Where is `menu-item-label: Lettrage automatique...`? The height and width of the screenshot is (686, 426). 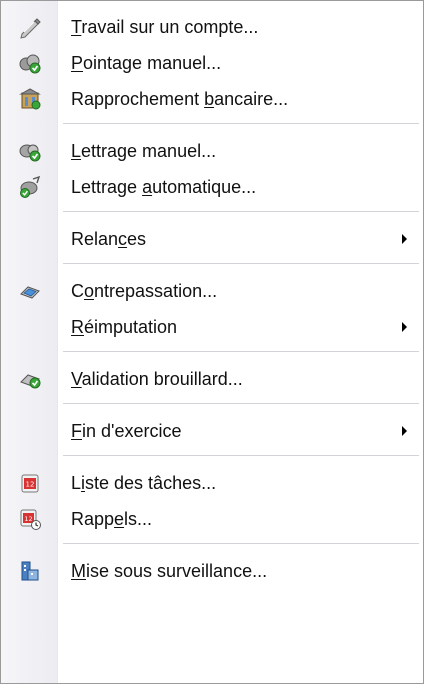 menu-item-label: Lettrage automatique... is located at coordinates (164, 187).